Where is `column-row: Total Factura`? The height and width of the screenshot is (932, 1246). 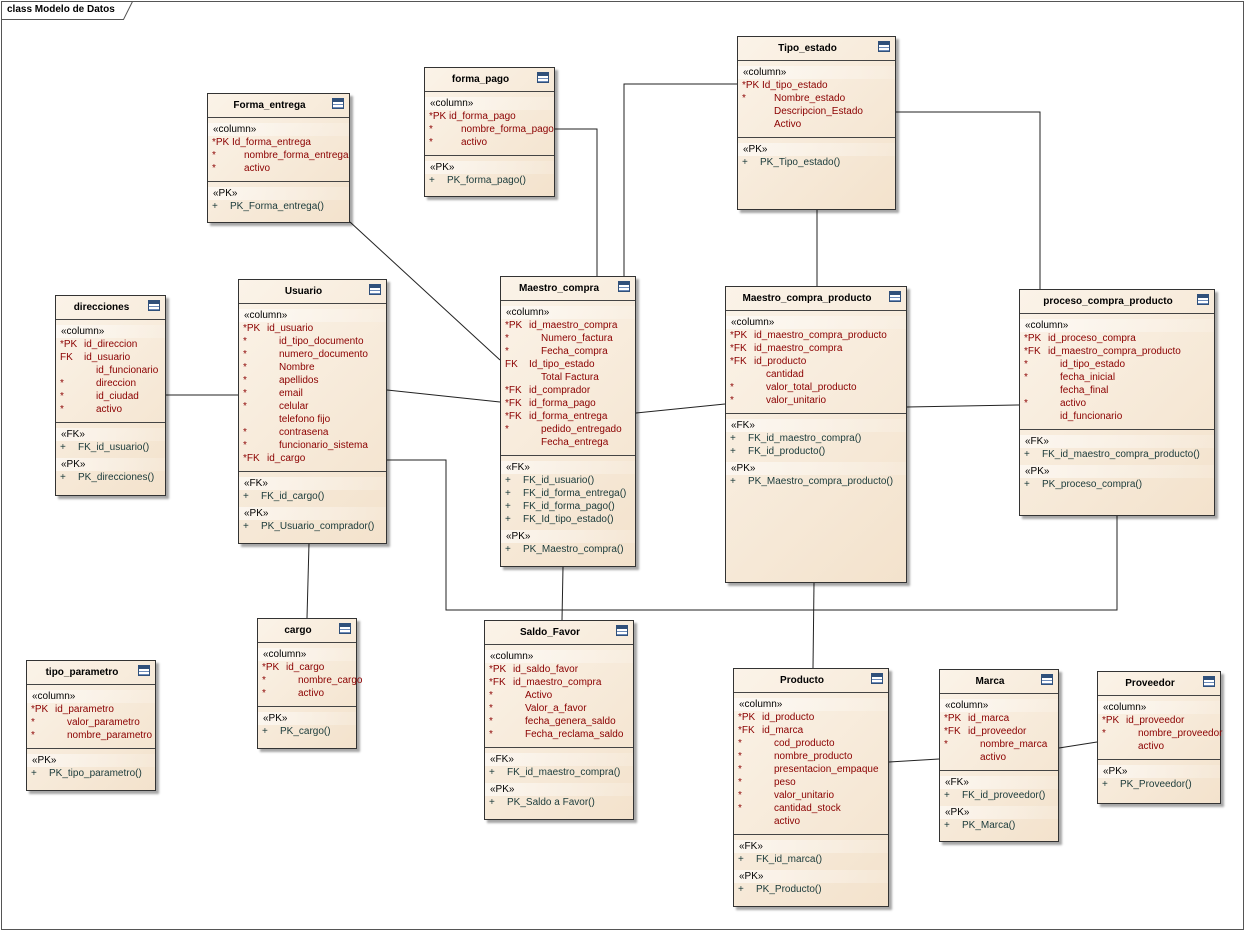
column-row: Total Factura is located at coordinates (568, 377).